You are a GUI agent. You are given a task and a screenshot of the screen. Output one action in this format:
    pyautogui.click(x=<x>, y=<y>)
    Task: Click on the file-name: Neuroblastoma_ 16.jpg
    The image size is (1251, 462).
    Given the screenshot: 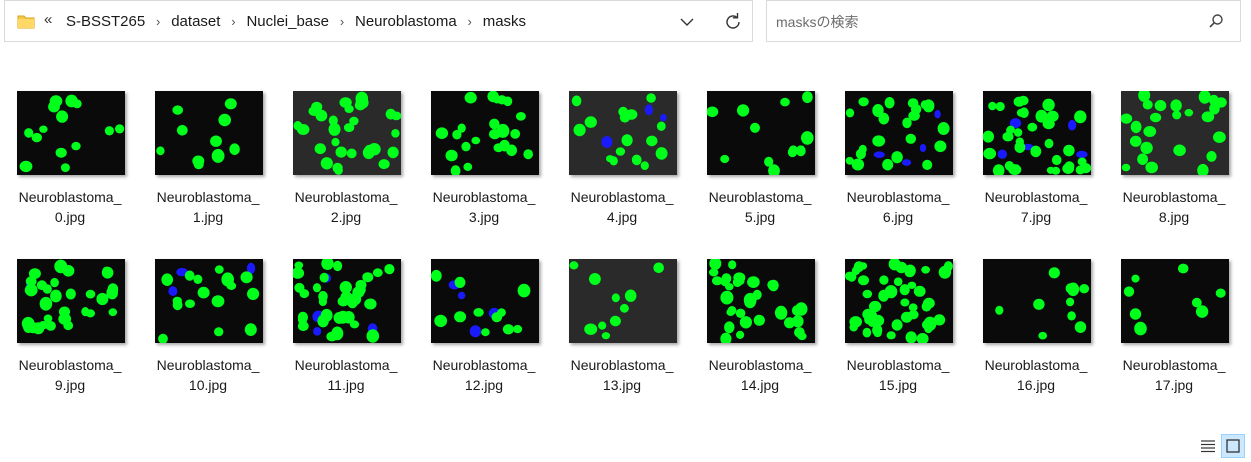 What is the action you would take?
    pyautogui.click(x=1036, y=375)
    